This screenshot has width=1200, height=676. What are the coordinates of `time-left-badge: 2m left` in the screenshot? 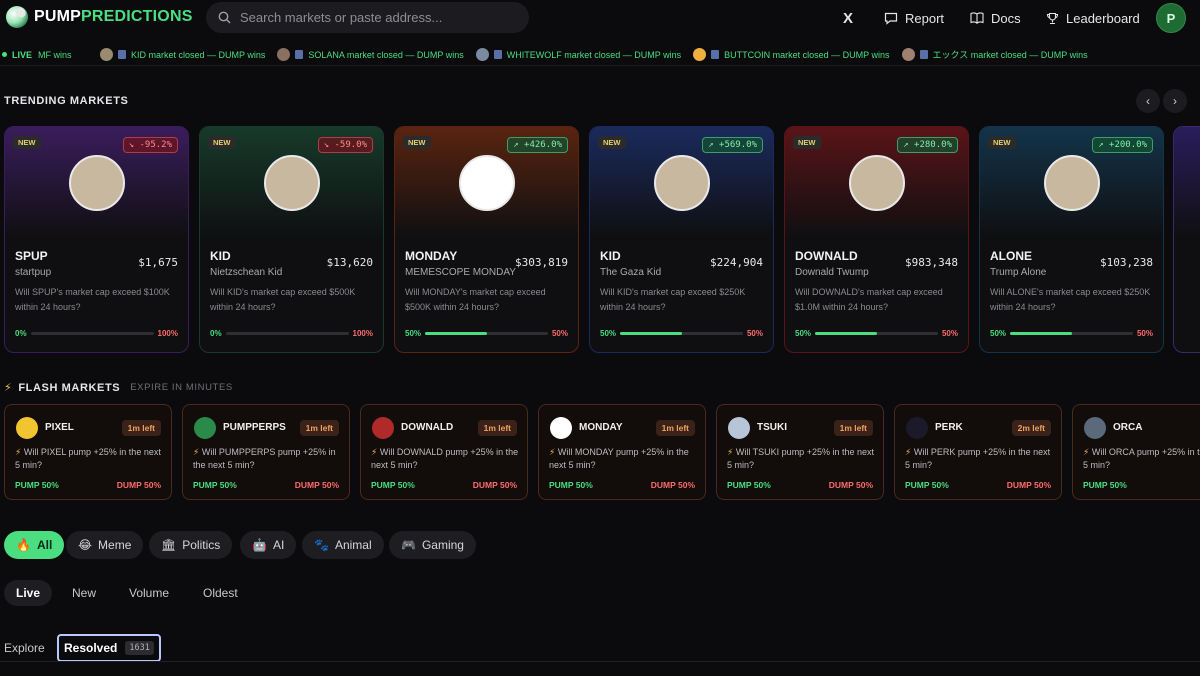 It's located at (1031, 428).